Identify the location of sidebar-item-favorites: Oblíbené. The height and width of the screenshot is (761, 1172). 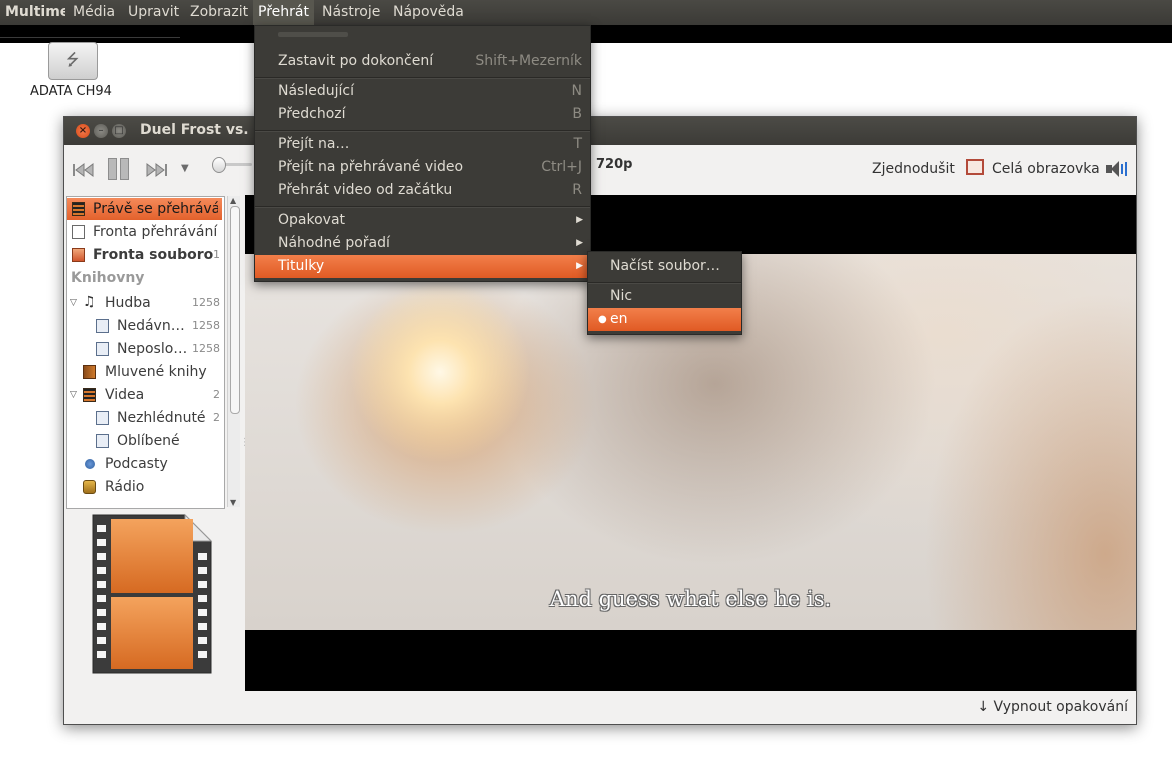
(144, 441).